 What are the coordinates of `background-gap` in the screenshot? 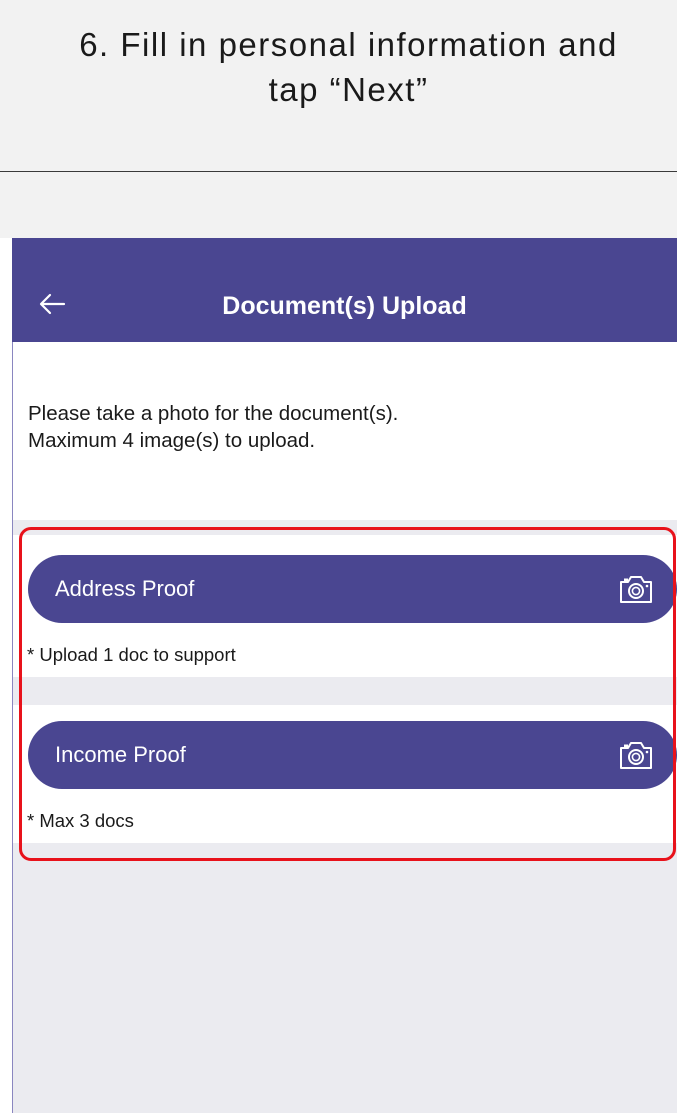 It's located at (338, 205).